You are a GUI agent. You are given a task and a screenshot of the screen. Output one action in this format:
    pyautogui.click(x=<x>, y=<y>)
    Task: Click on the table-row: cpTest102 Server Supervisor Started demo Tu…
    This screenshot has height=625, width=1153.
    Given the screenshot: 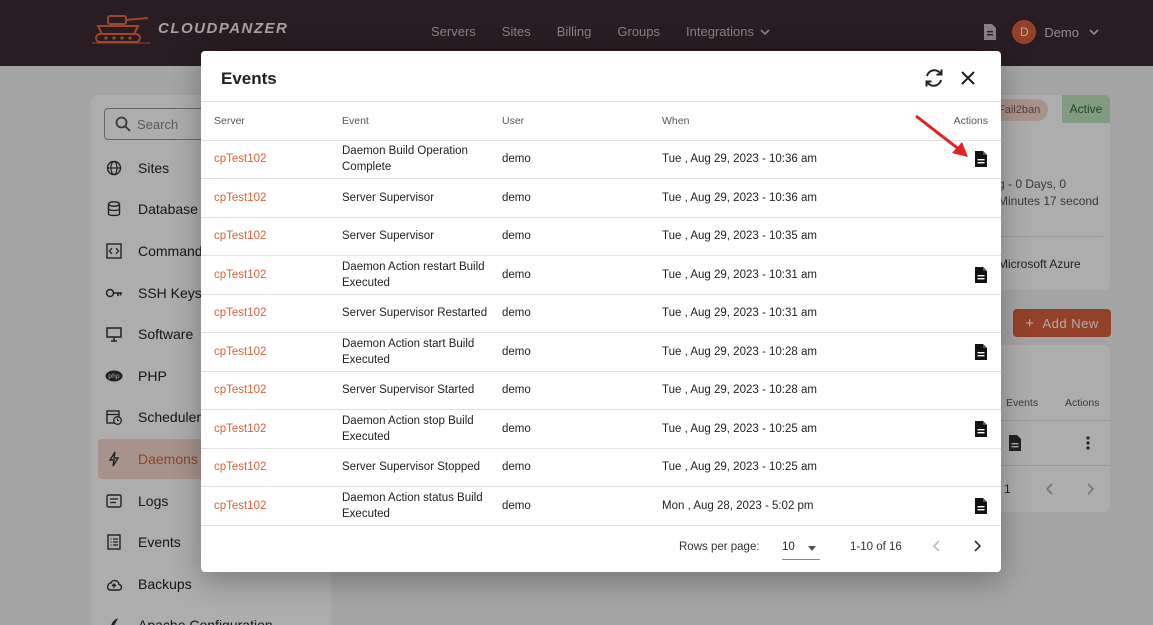 What is the action you would take?
    pyautogui.click(x=601, y=390)
    